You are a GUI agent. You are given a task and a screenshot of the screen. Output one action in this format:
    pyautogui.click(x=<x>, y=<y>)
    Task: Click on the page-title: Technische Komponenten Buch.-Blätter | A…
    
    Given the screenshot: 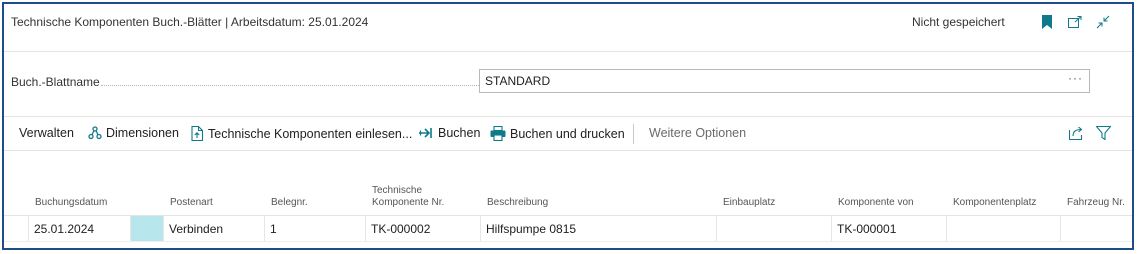 What is the action you would take?
    pyautogui.click(x=190, y=22)
    